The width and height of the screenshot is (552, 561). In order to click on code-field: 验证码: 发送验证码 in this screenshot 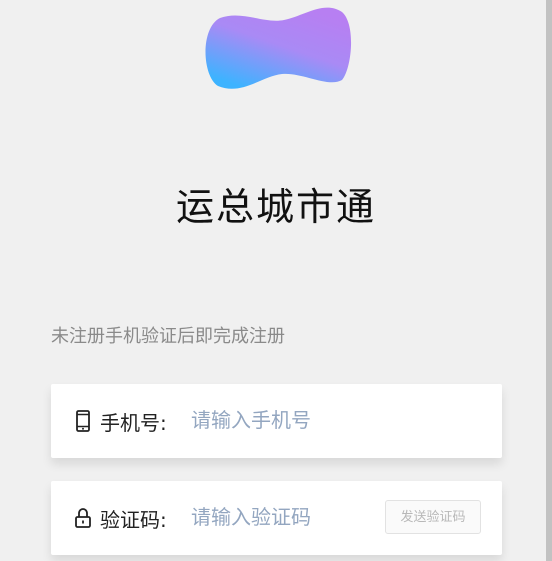, I will do `click(276, 518)`.